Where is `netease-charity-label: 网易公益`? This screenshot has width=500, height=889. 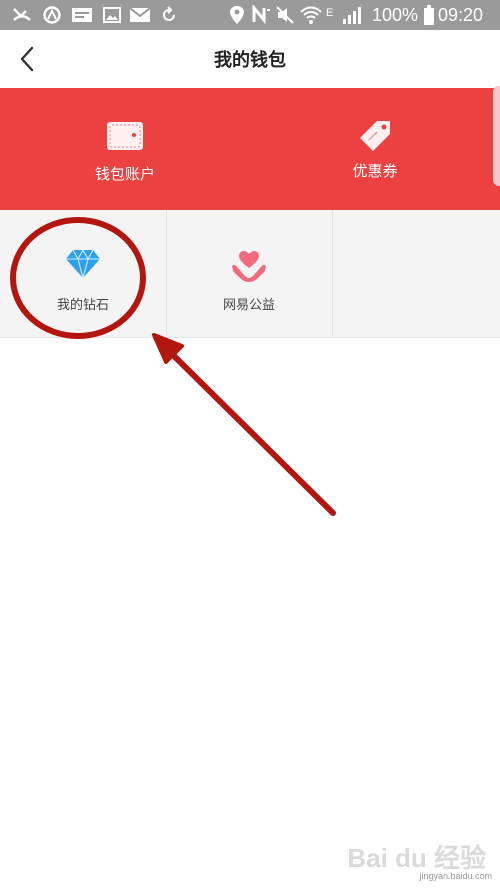 netease-charity-label: 网易公益 is located at coordinates (248, 305).